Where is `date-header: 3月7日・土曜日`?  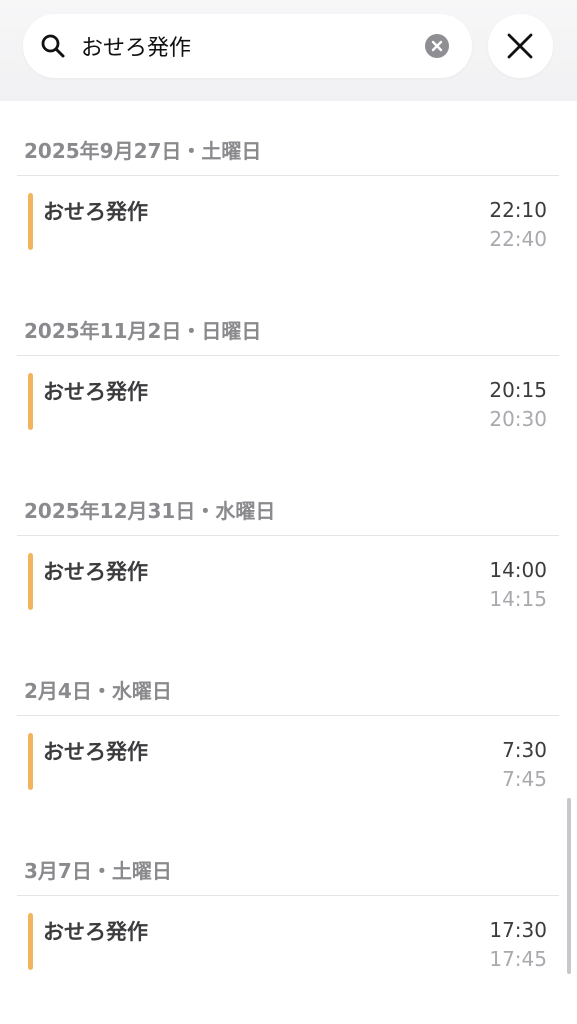 date-header: 3月7日・土曜日 is located at coordinates (98, 871).